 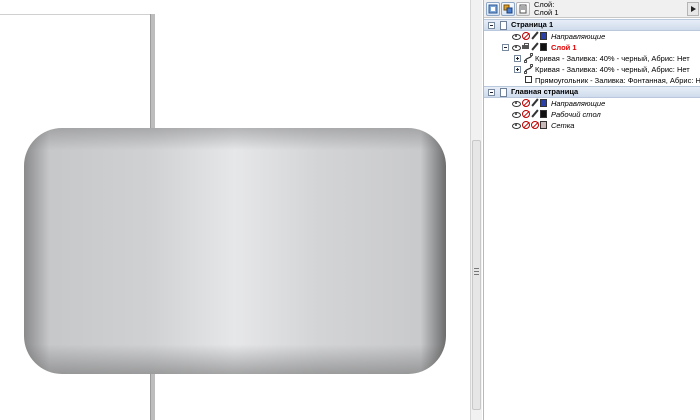 I want to click on layer-label: Сетка, so click(x=563, y=125).